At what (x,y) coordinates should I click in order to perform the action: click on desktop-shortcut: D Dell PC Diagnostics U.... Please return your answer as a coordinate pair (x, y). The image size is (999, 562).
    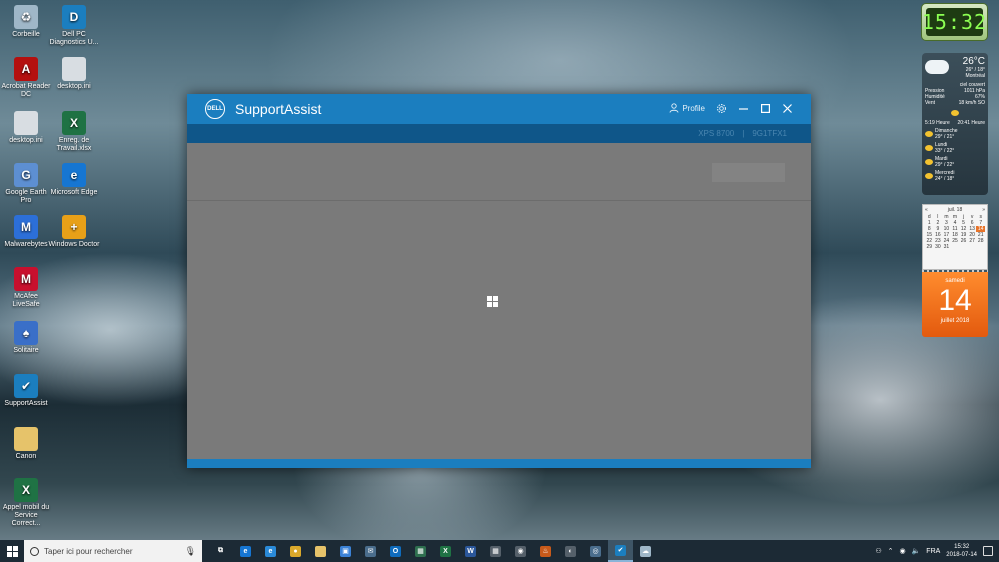
    Looking at the image, I should click on (74, 26).